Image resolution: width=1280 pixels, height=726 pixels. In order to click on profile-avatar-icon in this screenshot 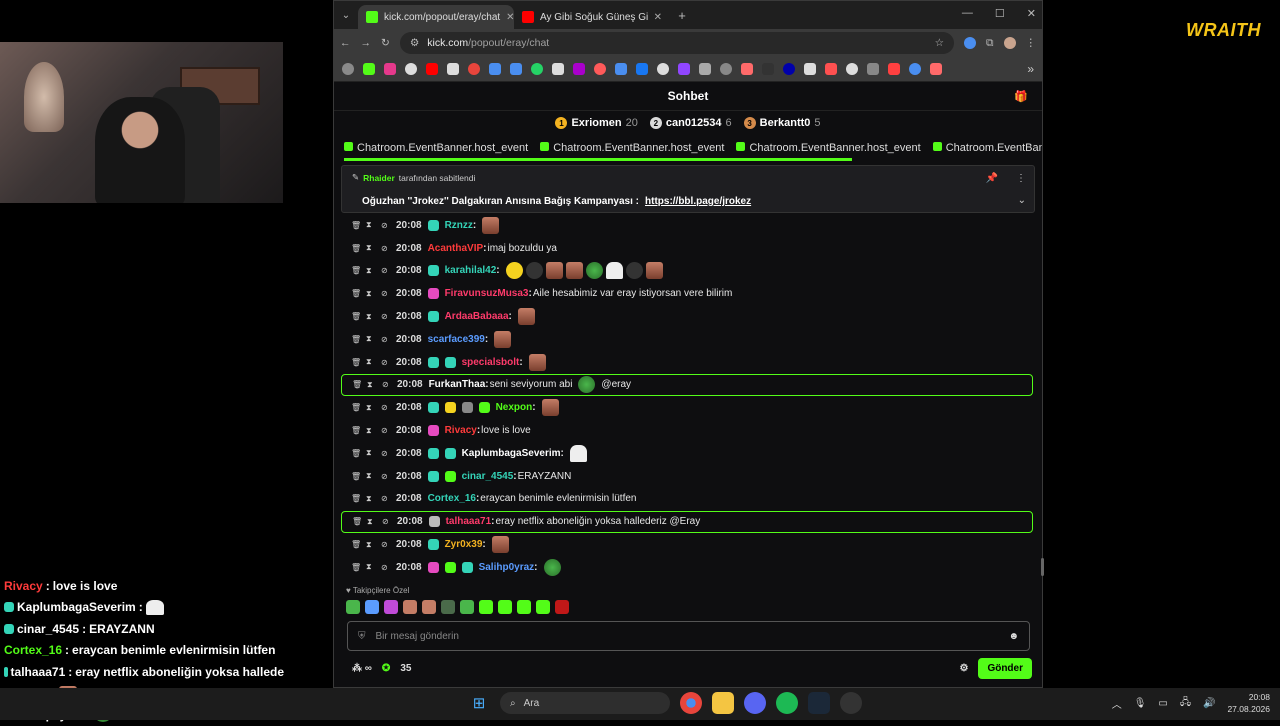, I will do `click(1009, 43)`.